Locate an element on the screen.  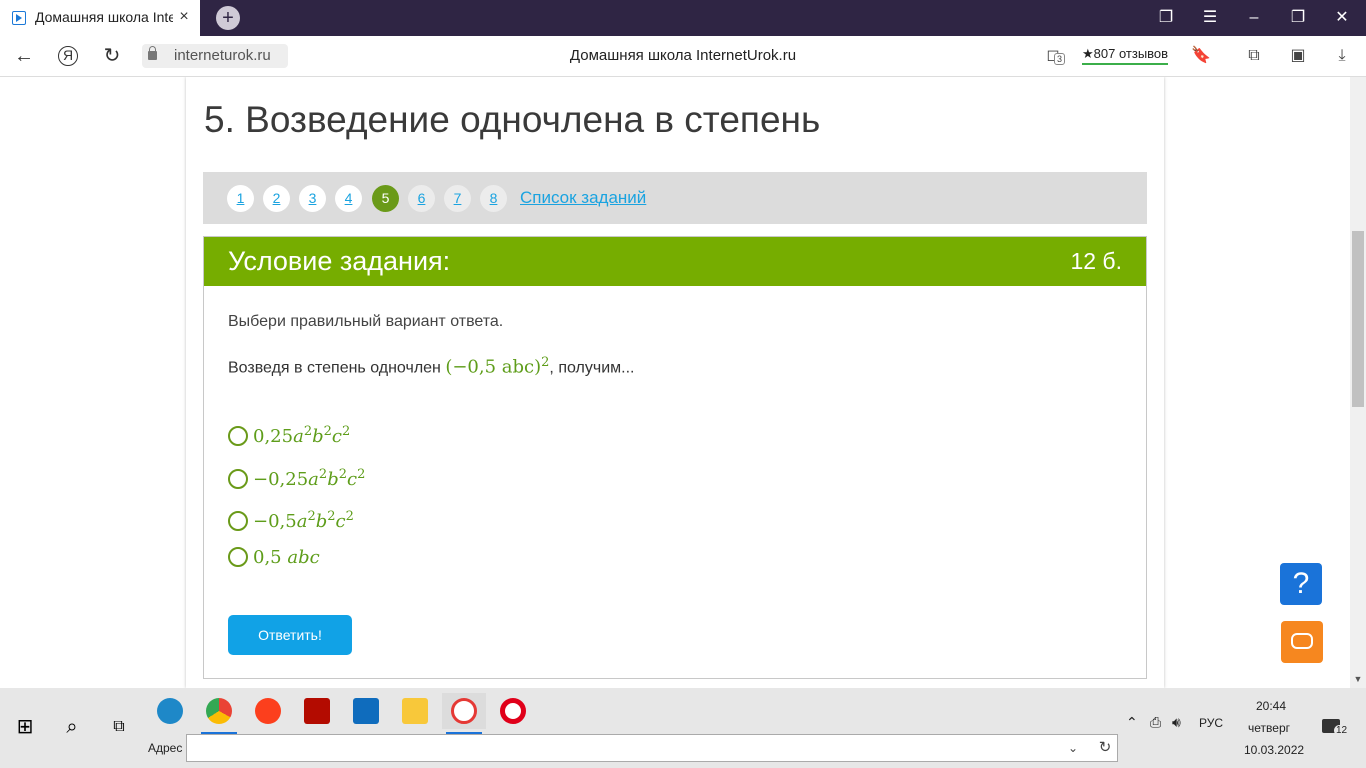
option-text: −0,5a2b2c2 is located at coordinates (303, 520).